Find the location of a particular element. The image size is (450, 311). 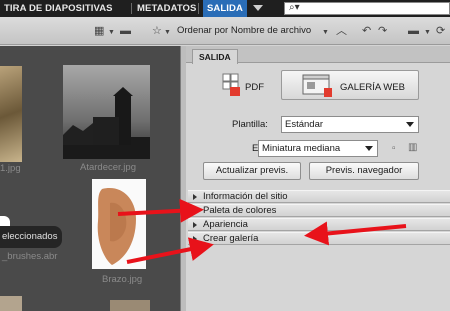

menu-bar: TIRA DE DIAPOSITIVAS METADATOS SALIDA ⌕▾ is located at coordinates (225, 8).